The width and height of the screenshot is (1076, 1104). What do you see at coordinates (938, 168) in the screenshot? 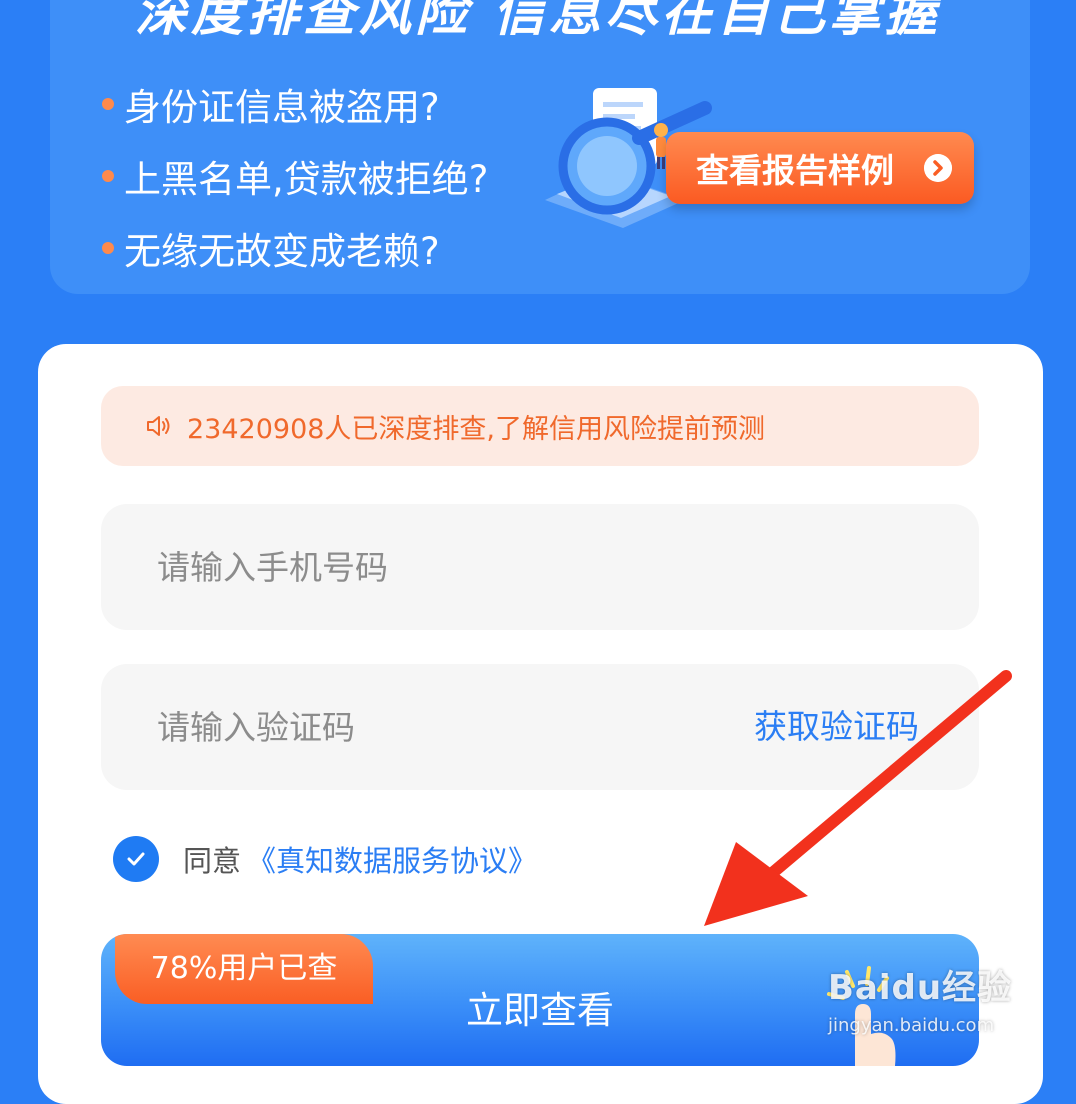
I see `chevron-right-icon` at bounding box center [938, 168].